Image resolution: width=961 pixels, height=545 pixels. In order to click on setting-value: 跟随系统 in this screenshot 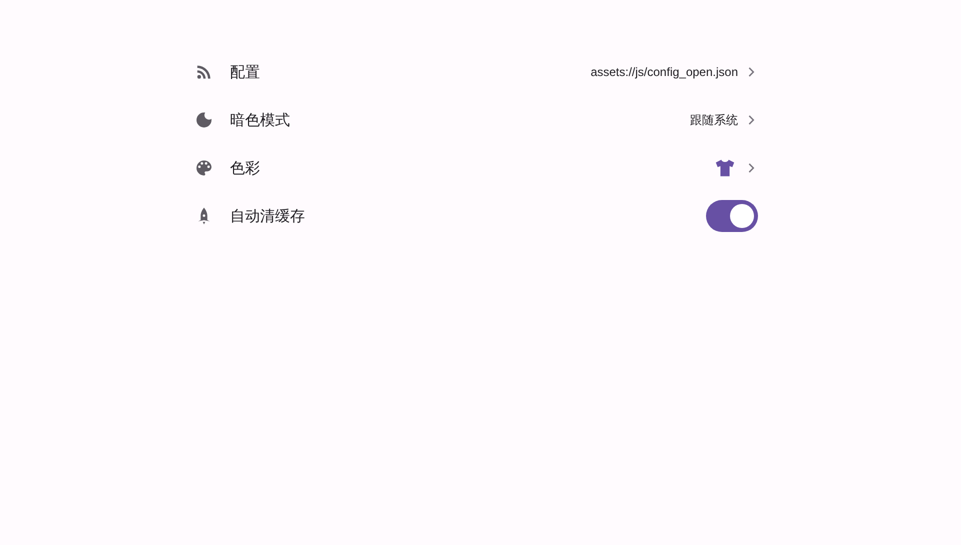, I will do `click(714, 120)`.